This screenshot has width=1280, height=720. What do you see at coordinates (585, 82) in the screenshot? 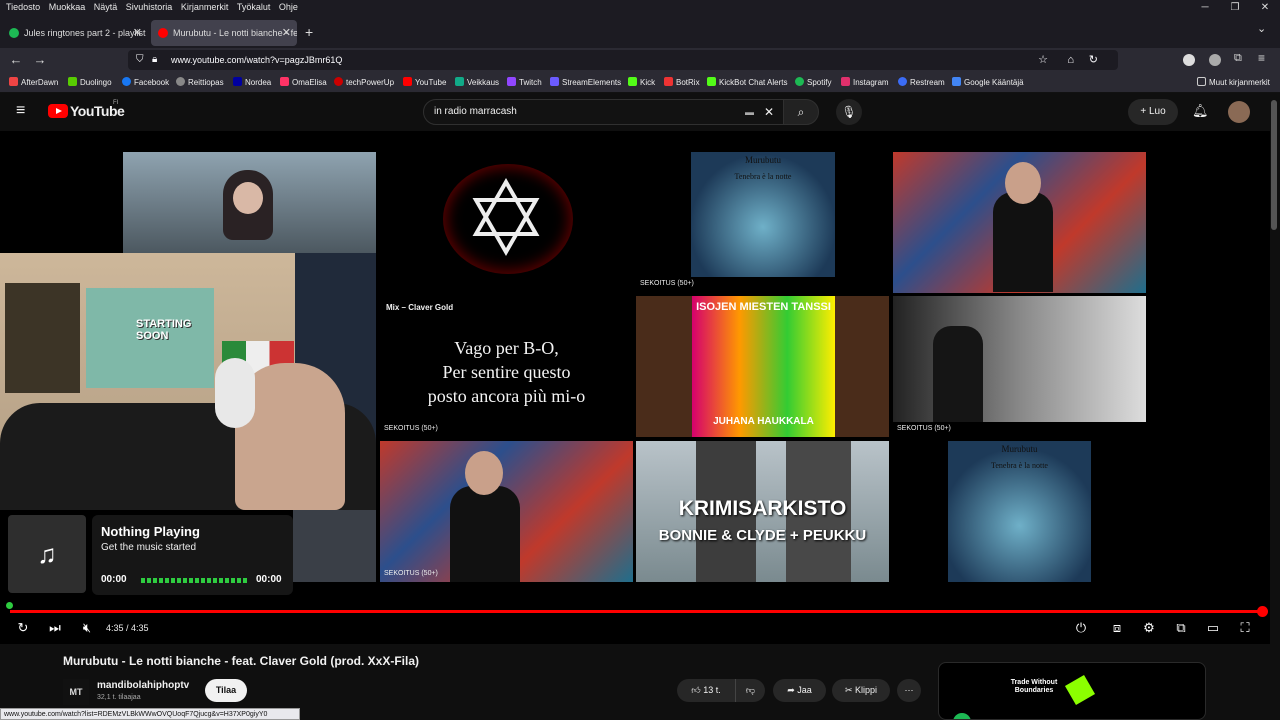
I see `bookmark-streamelements: StreamElements` at bounding box center [585, 82].